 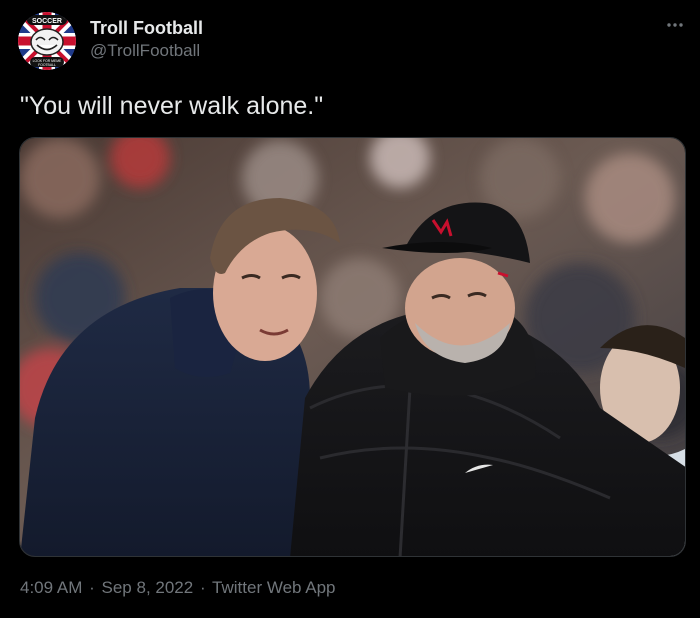 I want to click on tweet-source-app: Twitter Web App, so click(x=273, y=587).